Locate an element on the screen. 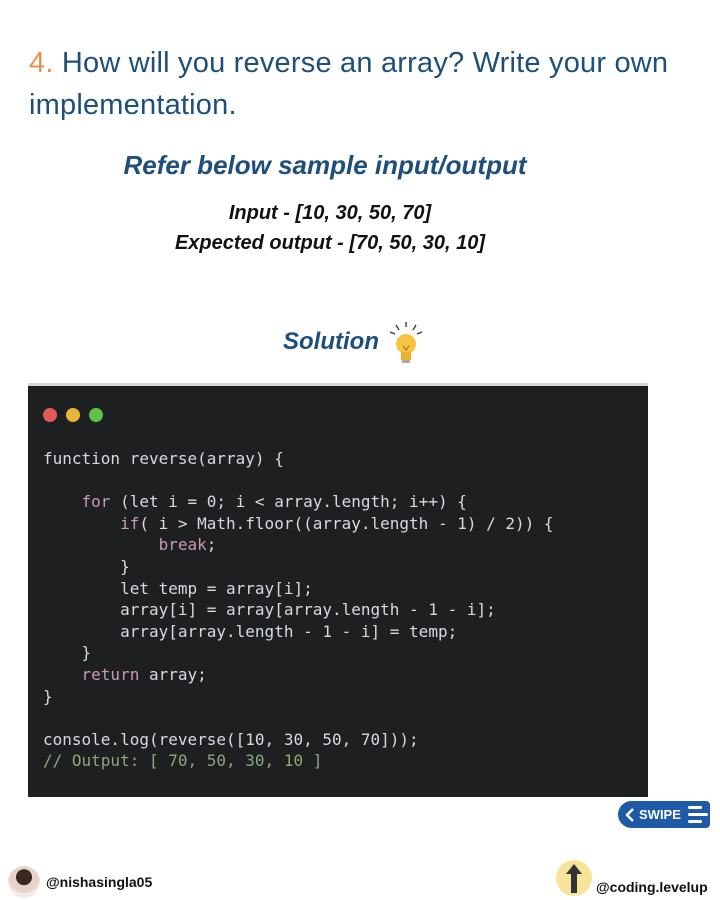 This screenshot has width=720, height=900. solution-heading: Solution is located at coordinates (331, 341).